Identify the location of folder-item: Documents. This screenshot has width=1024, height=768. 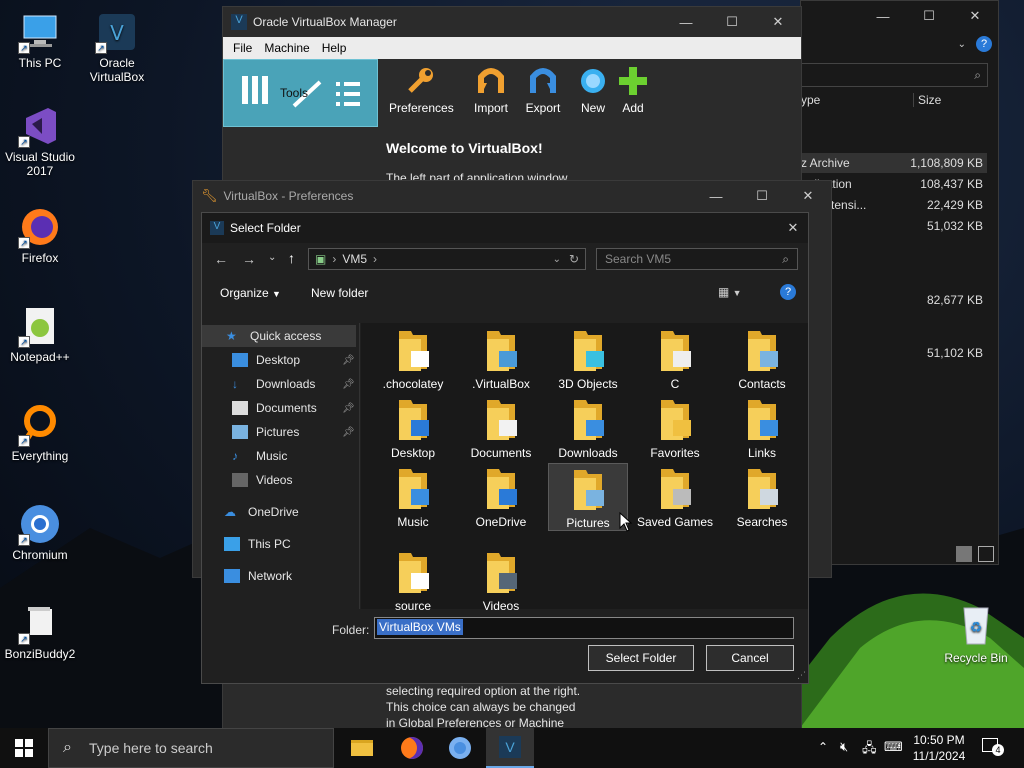
(501, 429).